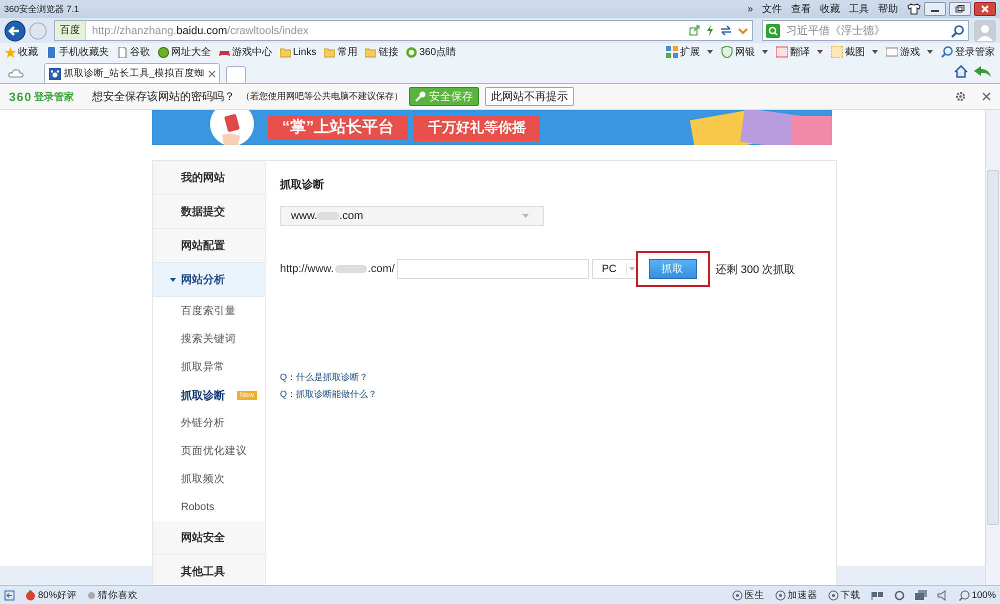 This screenshot has height=604, width=1000. Describe the element at coordinates (992, 347) in the screenshot. I see `scrollbar` at that location.